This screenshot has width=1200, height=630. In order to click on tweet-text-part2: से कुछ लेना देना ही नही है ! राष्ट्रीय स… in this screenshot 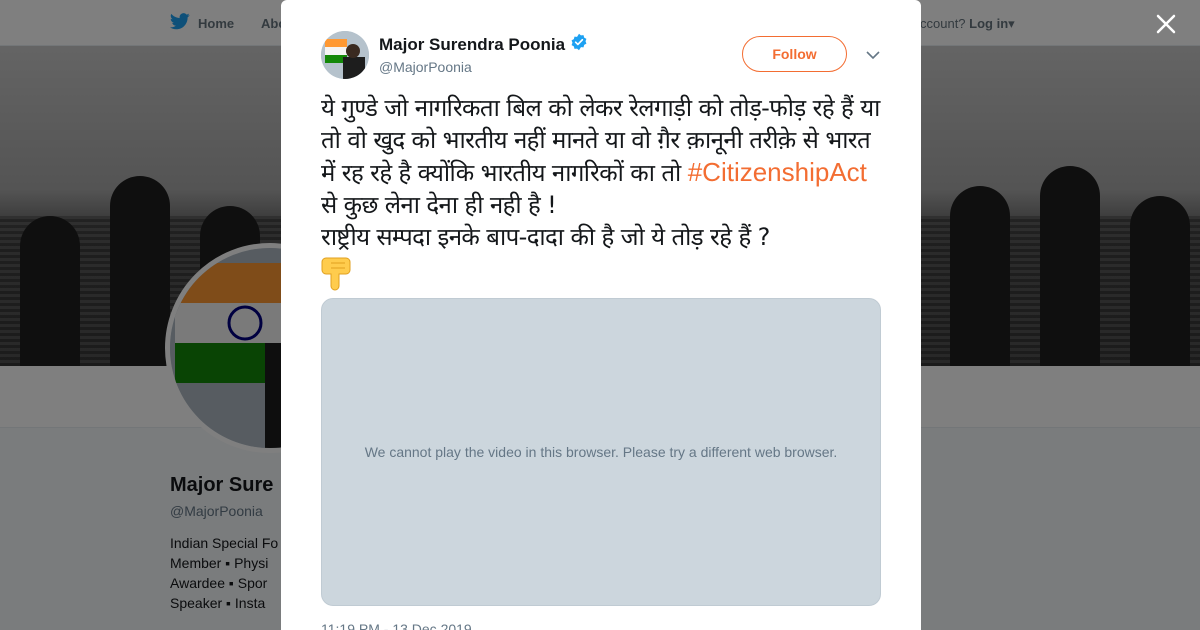, I will do `click(545, 221)`.